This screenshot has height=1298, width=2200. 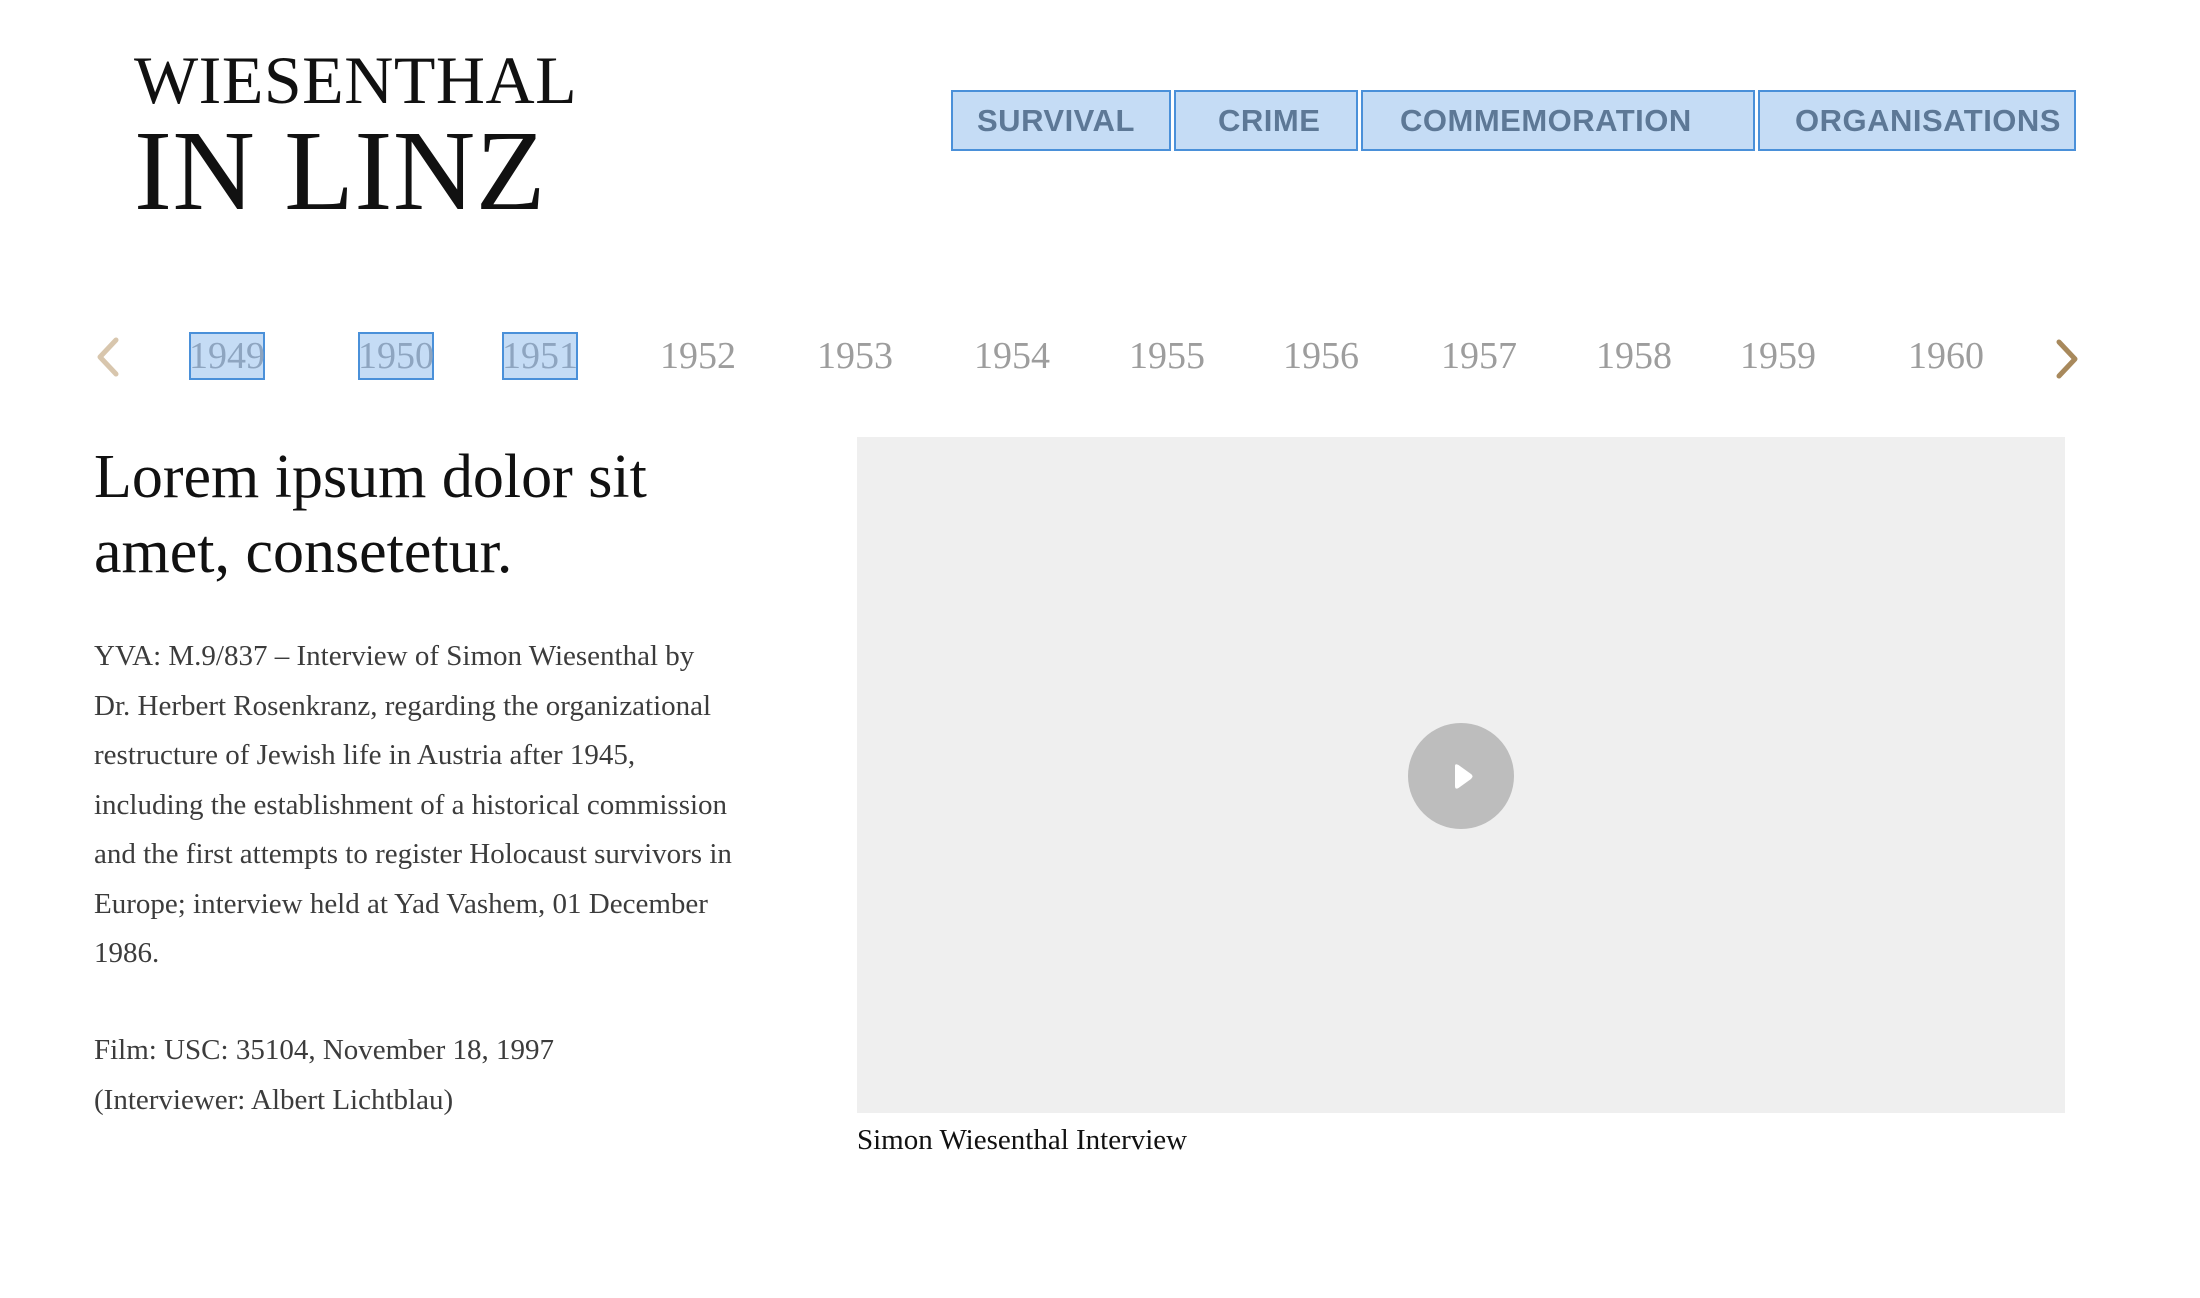 I want to click on nav-item-commemoration: COMMEMORATION, so click(x=1558, y=120).